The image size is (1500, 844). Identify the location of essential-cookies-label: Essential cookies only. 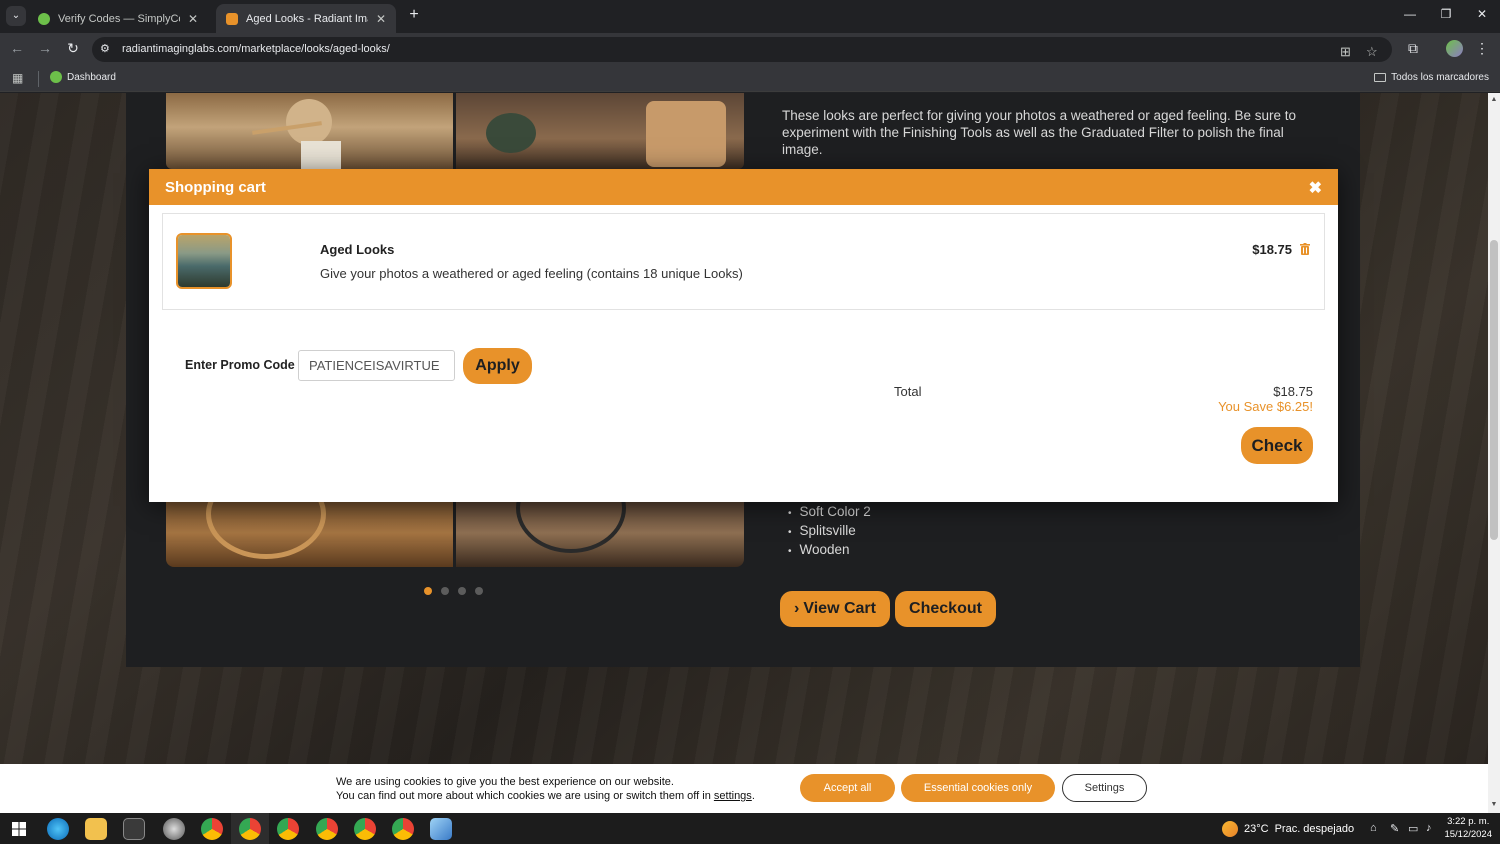
(978, 788).